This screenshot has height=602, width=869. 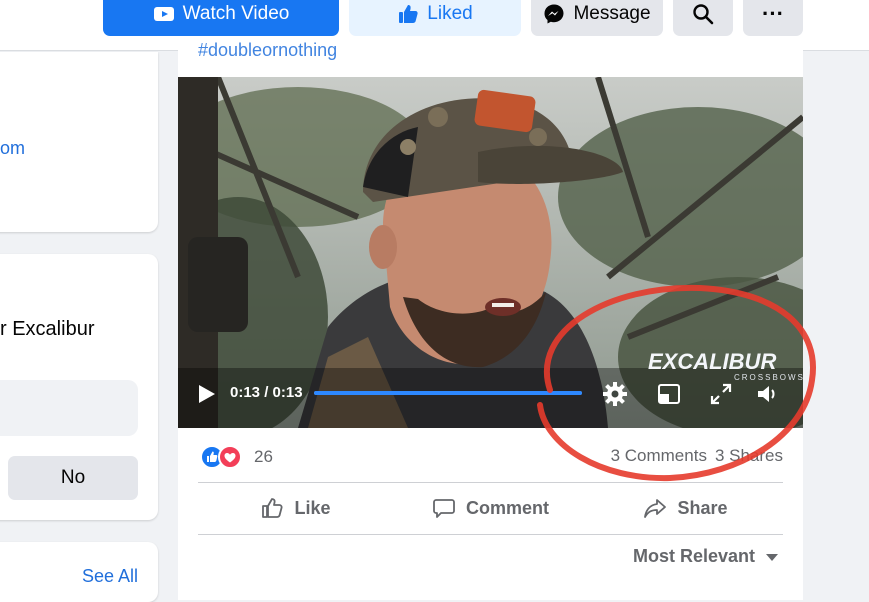 What do you see at coordinates (110, 576) in the screenshot?
I see `see-all-link: See All` at bounding box center [110, 576].